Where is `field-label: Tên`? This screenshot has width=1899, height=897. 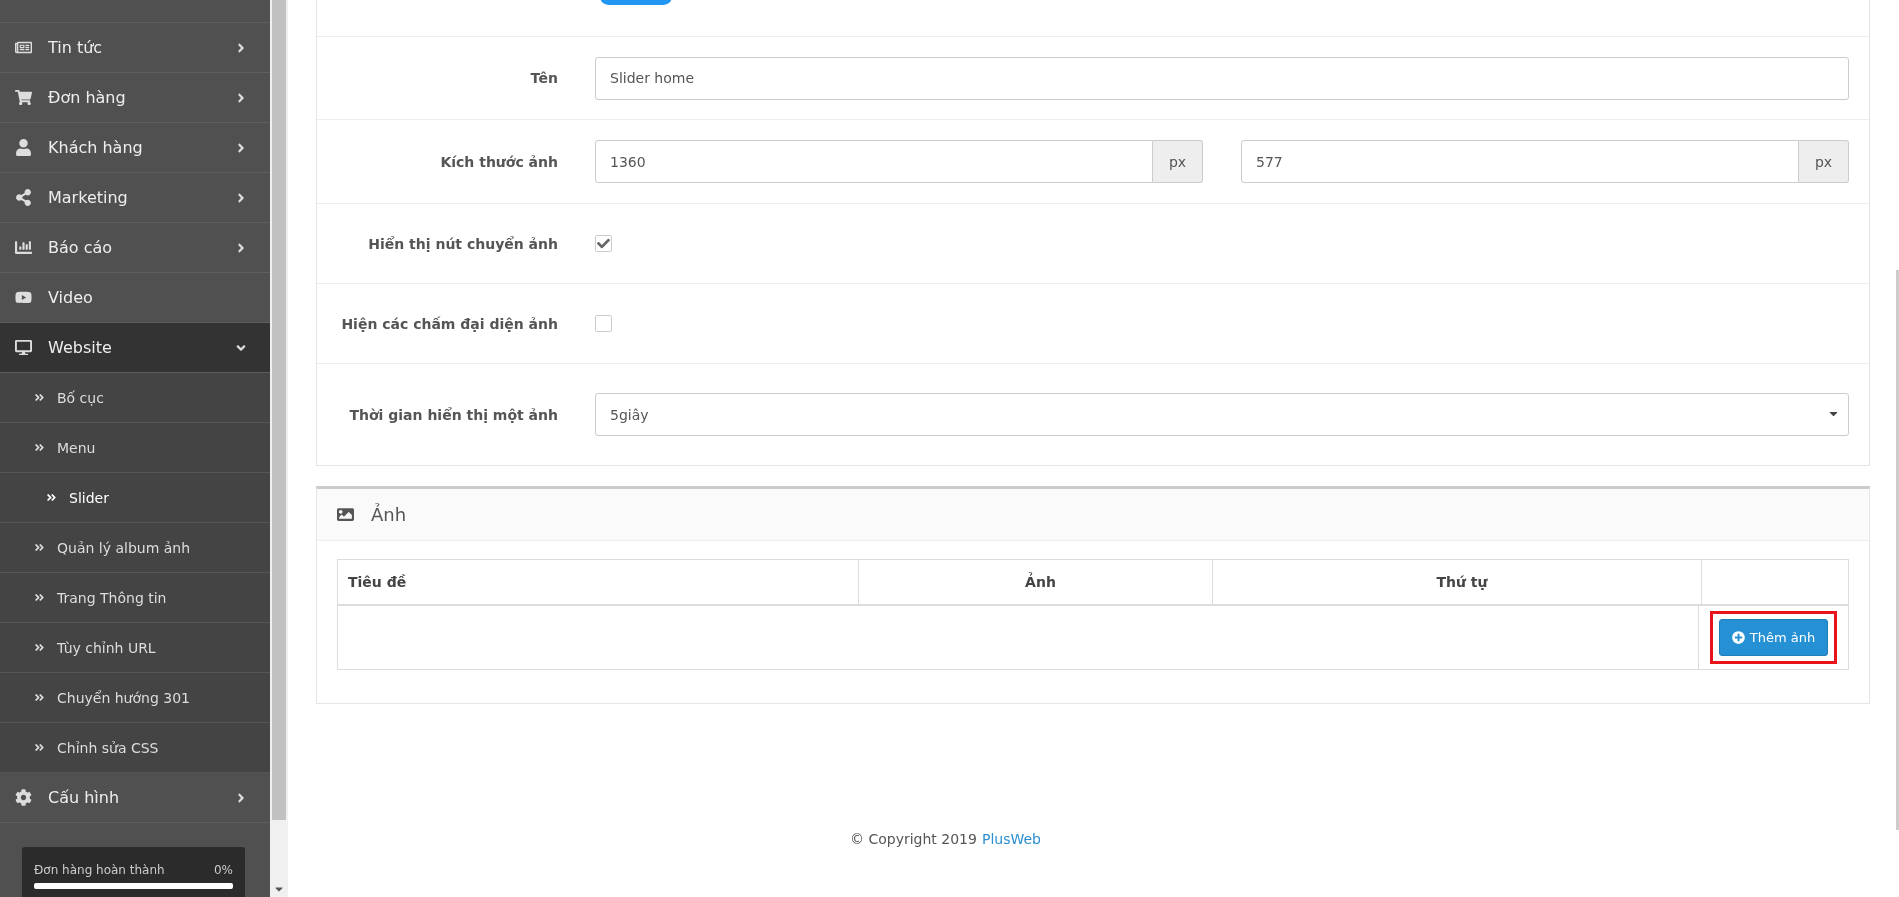 field-label: Tên is located at coordinates (543, 78).